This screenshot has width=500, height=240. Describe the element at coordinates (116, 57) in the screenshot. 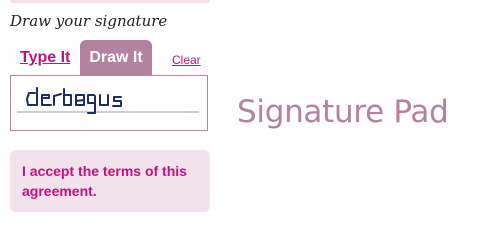

I see `tab-draw-it: Draw It` at that location.